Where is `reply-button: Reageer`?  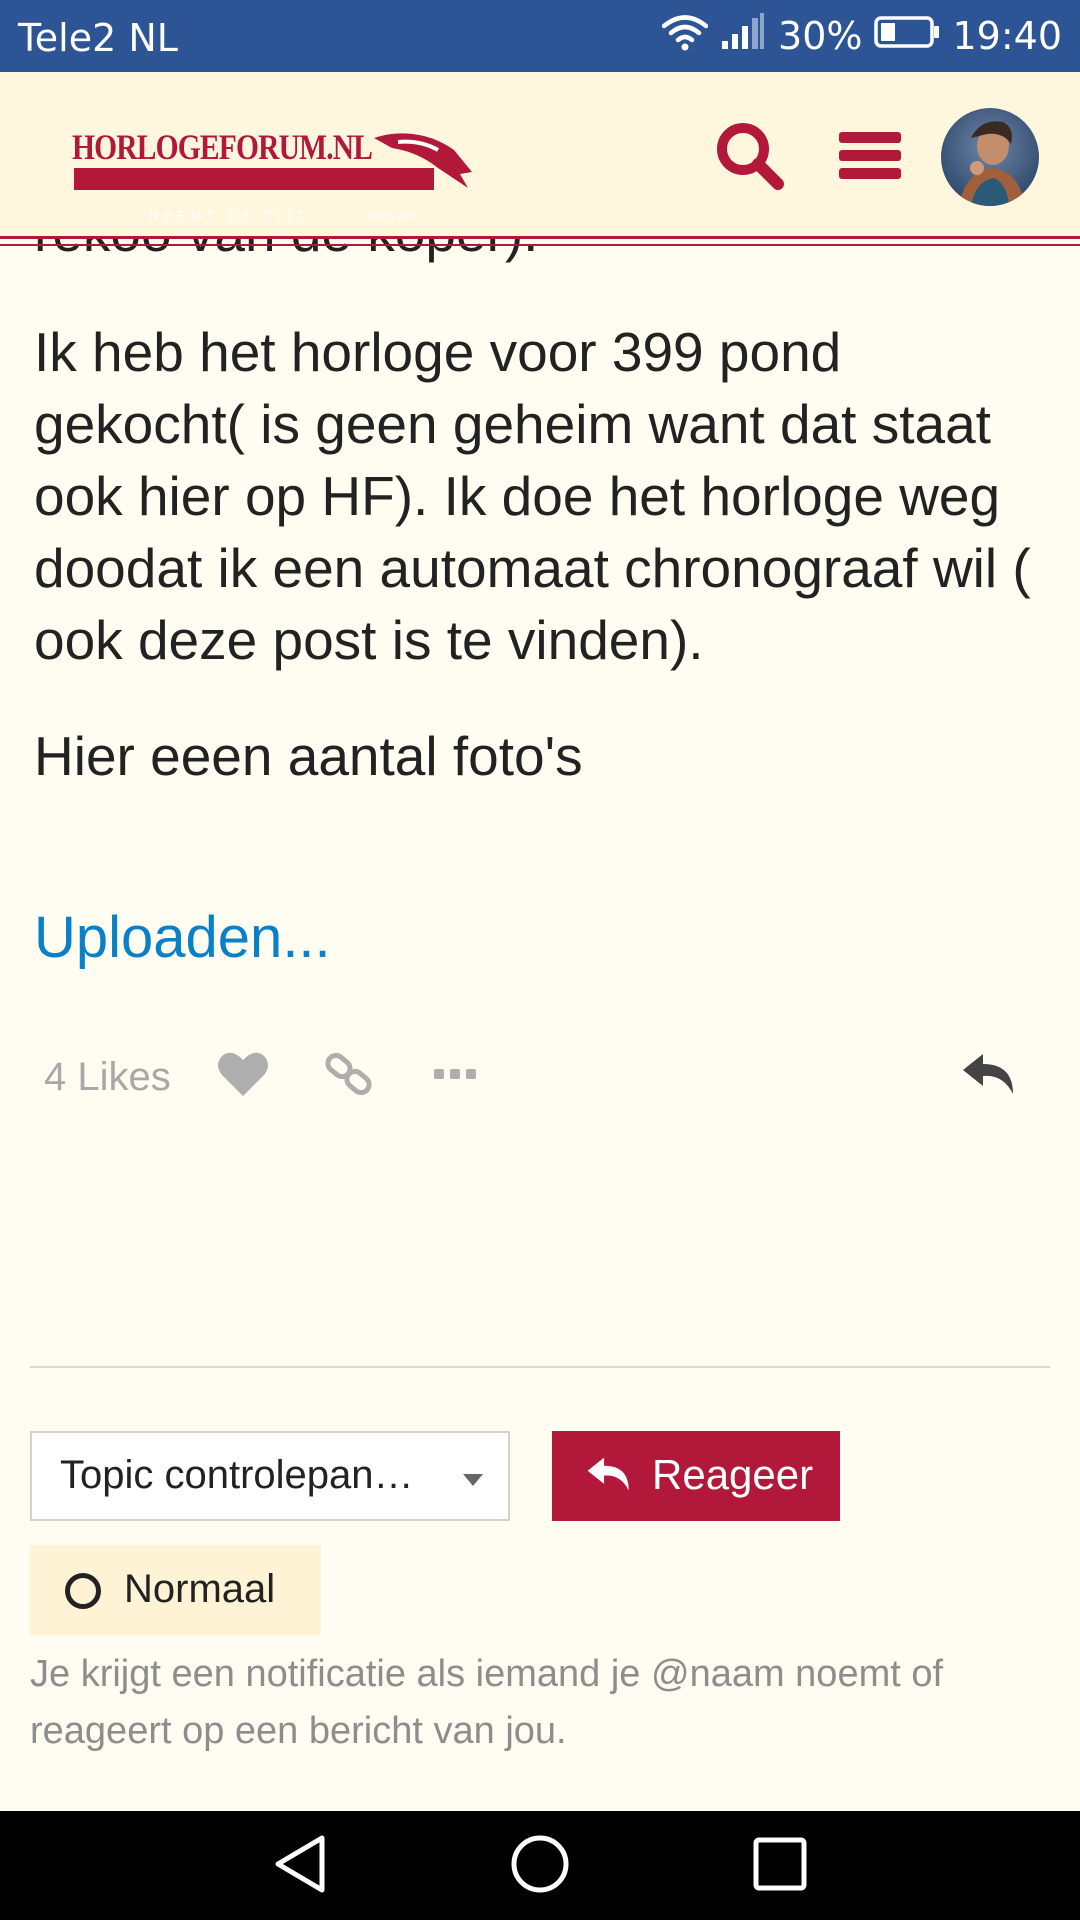
reply-button: Reageer is located at coordinates (696, 1476).